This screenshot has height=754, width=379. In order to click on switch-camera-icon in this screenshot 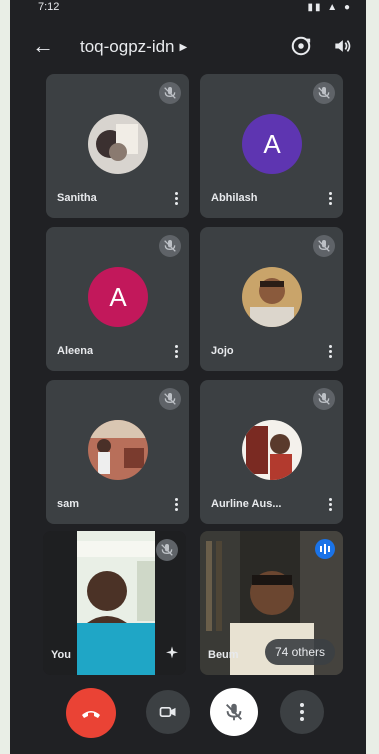, I will do `click(301, 46)`.